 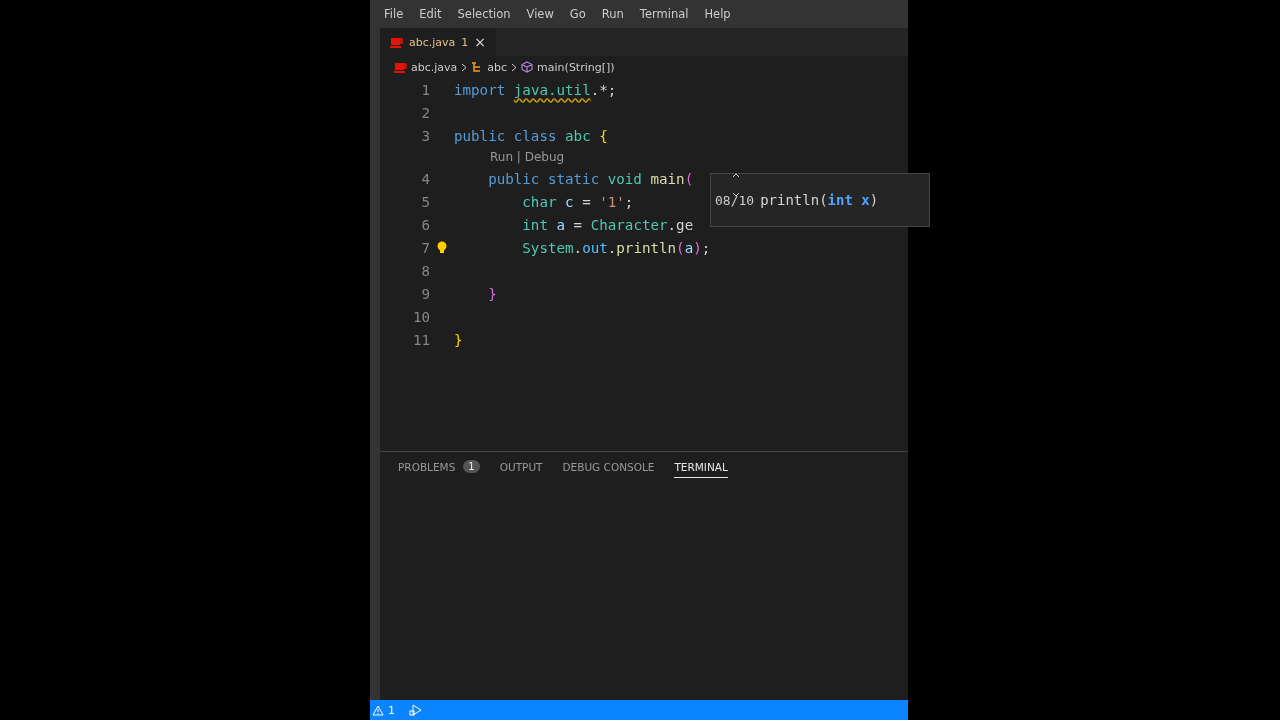 What do you see at coordinates (480, 42) in the screenshot?
I see `close-button: ×` at bounding box center [480, 42].